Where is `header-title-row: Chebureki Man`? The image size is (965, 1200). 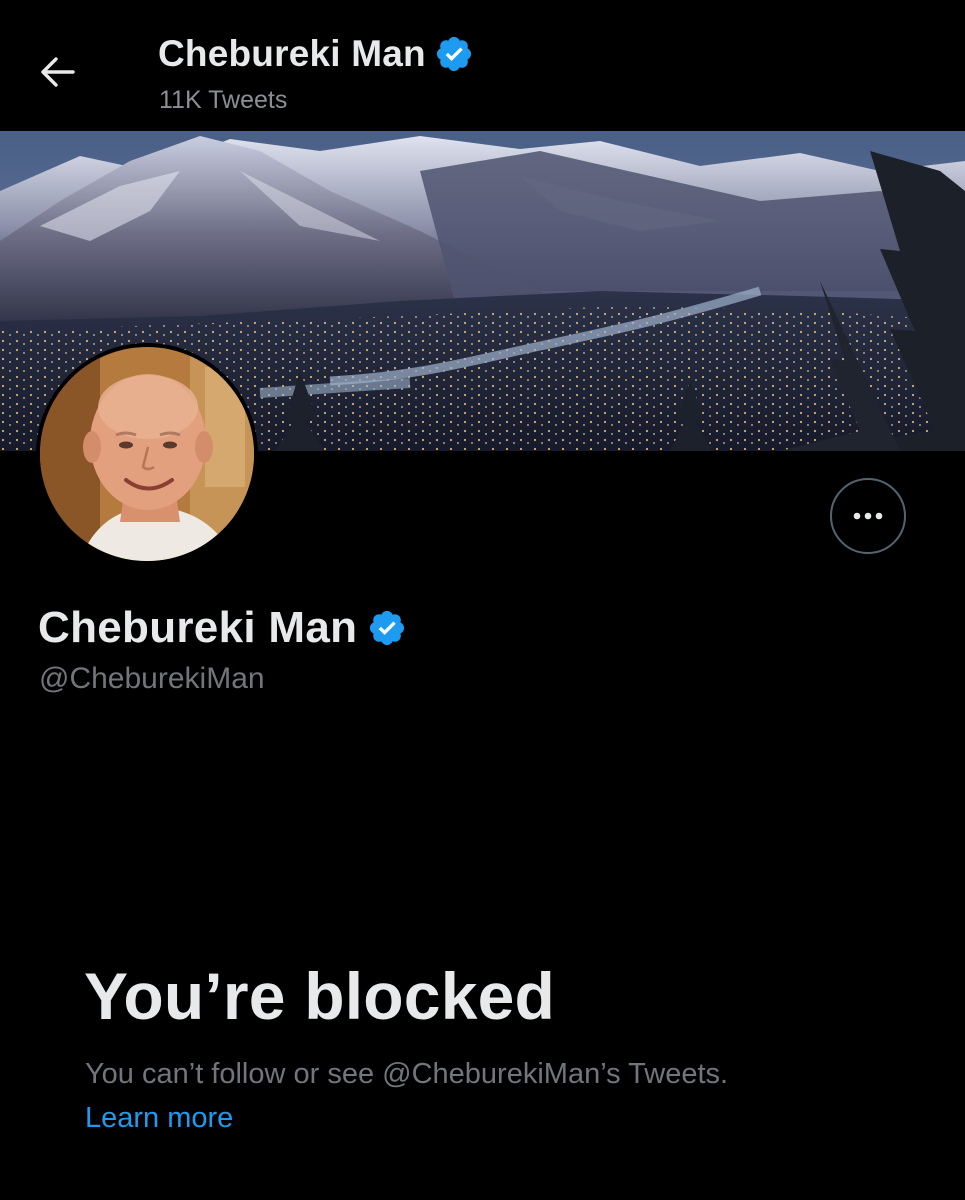
header-title-row: Chebureki Man is located at coordinates (316, 54).